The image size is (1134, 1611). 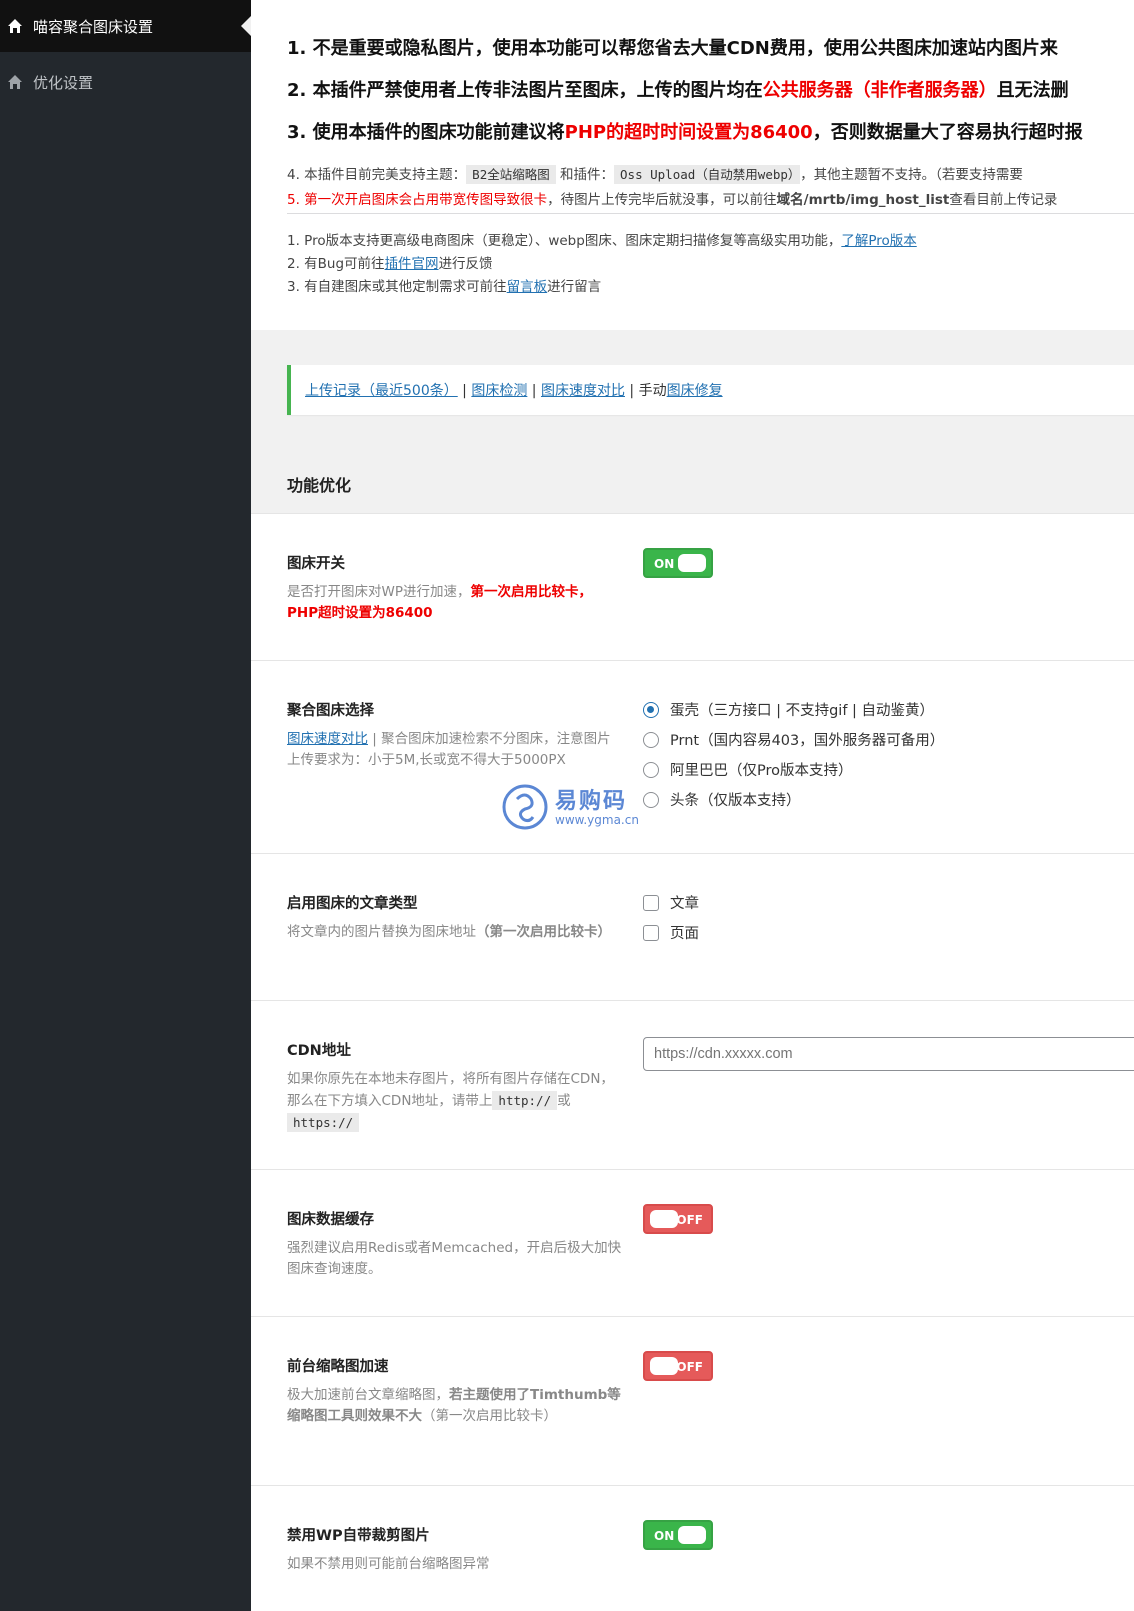 I want to click on disable-crop-toggle: ON, so click(x=678, y=1535).